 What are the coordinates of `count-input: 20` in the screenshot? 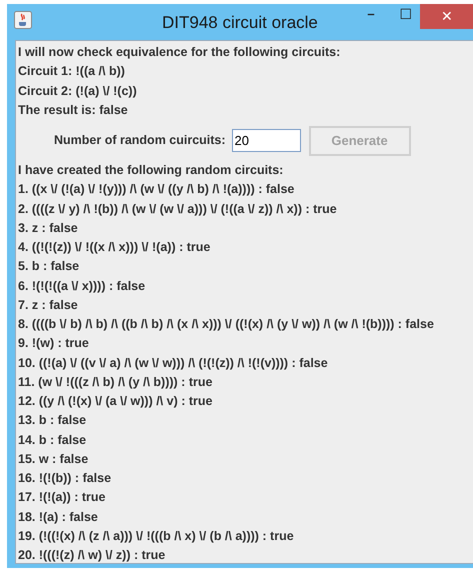 It's located at (266, 140).